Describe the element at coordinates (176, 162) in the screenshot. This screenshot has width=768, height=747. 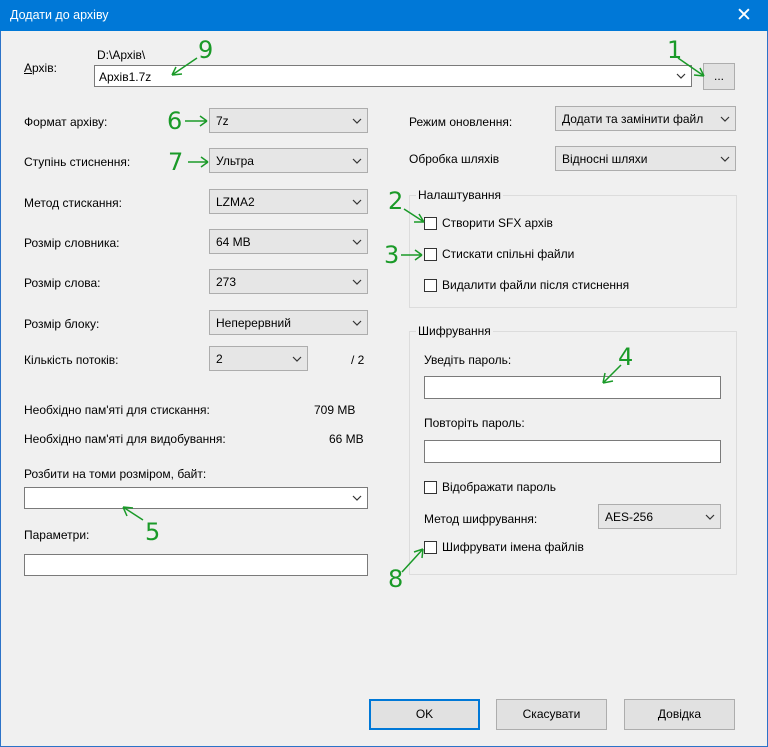
I see `annotation-7: 7` at that location.